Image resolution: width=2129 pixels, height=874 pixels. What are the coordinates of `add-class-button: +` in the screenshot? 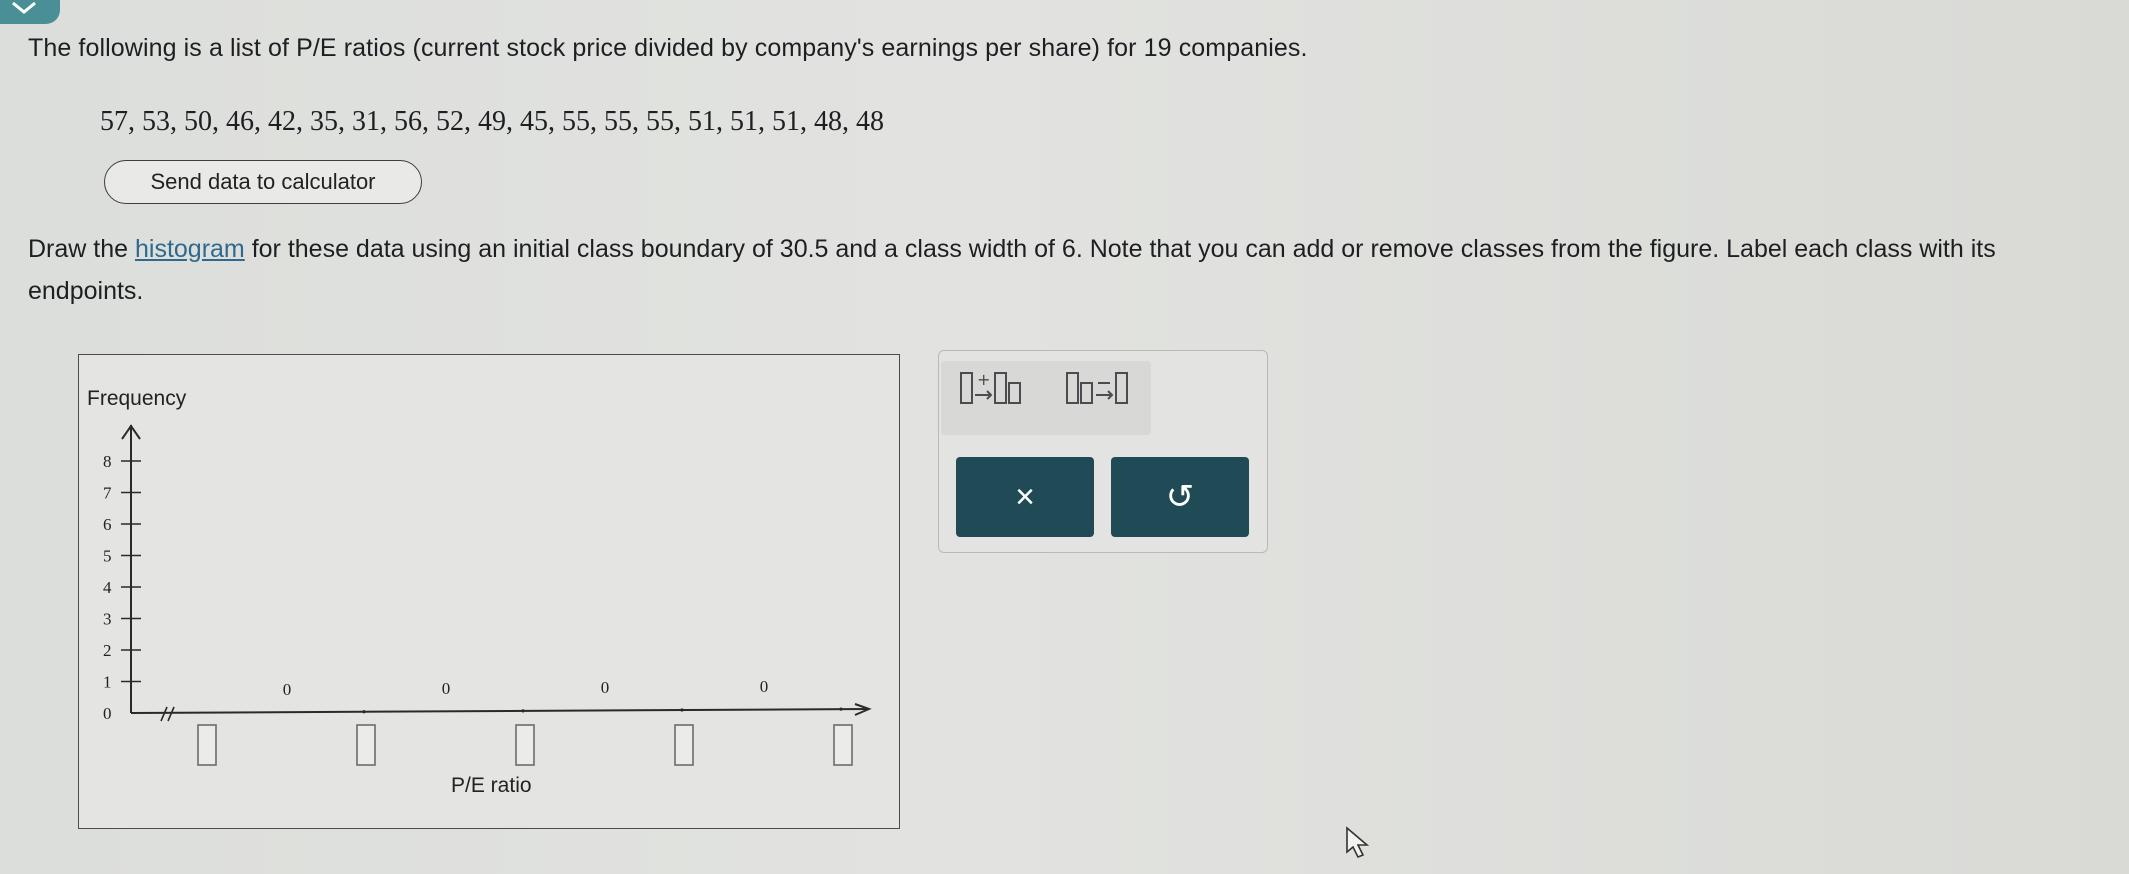 It's located at (1004, 387).